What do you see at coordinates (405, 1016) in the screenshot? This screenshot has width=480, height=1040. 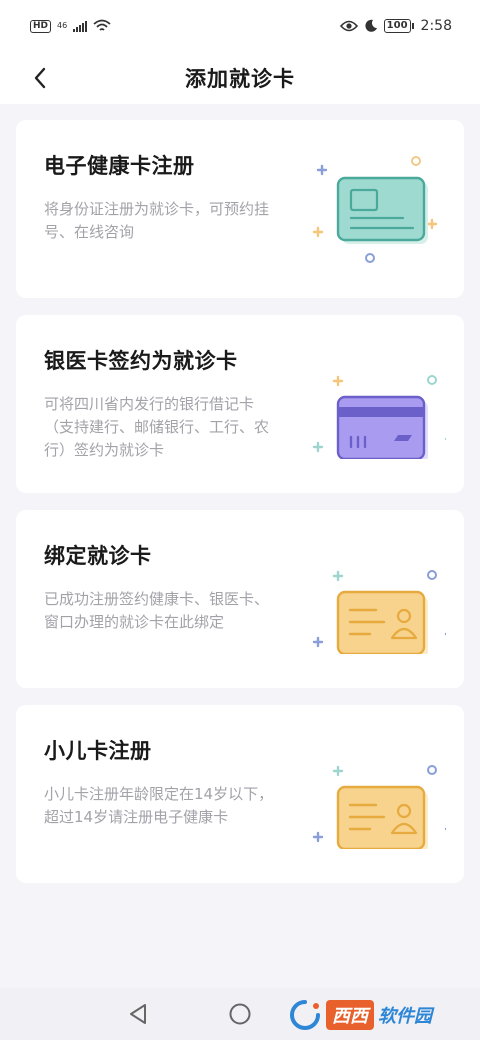 I see `watermark-sub: 软件园` at bounding box center [405, 1016].